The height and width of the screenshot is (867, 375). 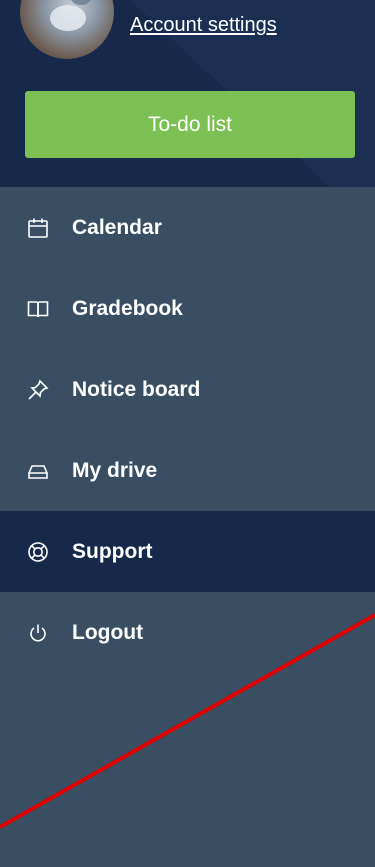 I want to click on sidebar-item-label: Notice board, so click(x=136, y=389).